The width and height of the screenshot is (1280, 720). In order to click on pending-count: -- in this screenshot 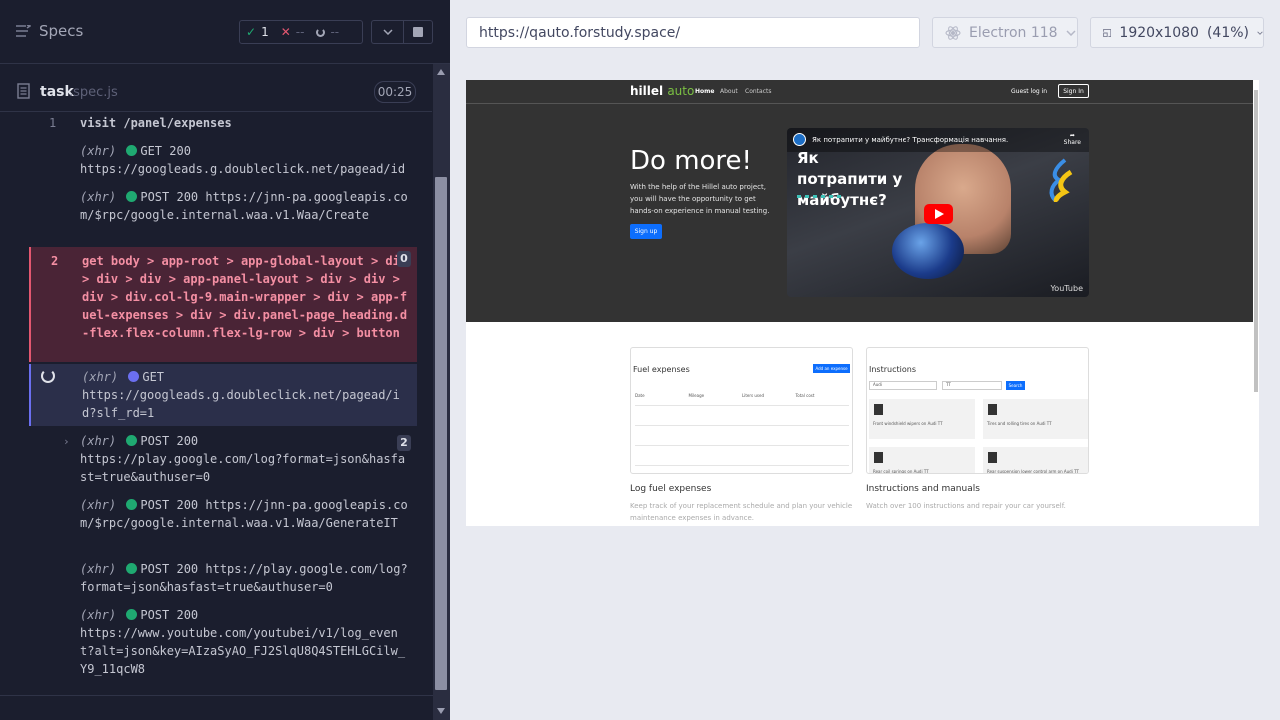, I will do `click(335, 32)`.